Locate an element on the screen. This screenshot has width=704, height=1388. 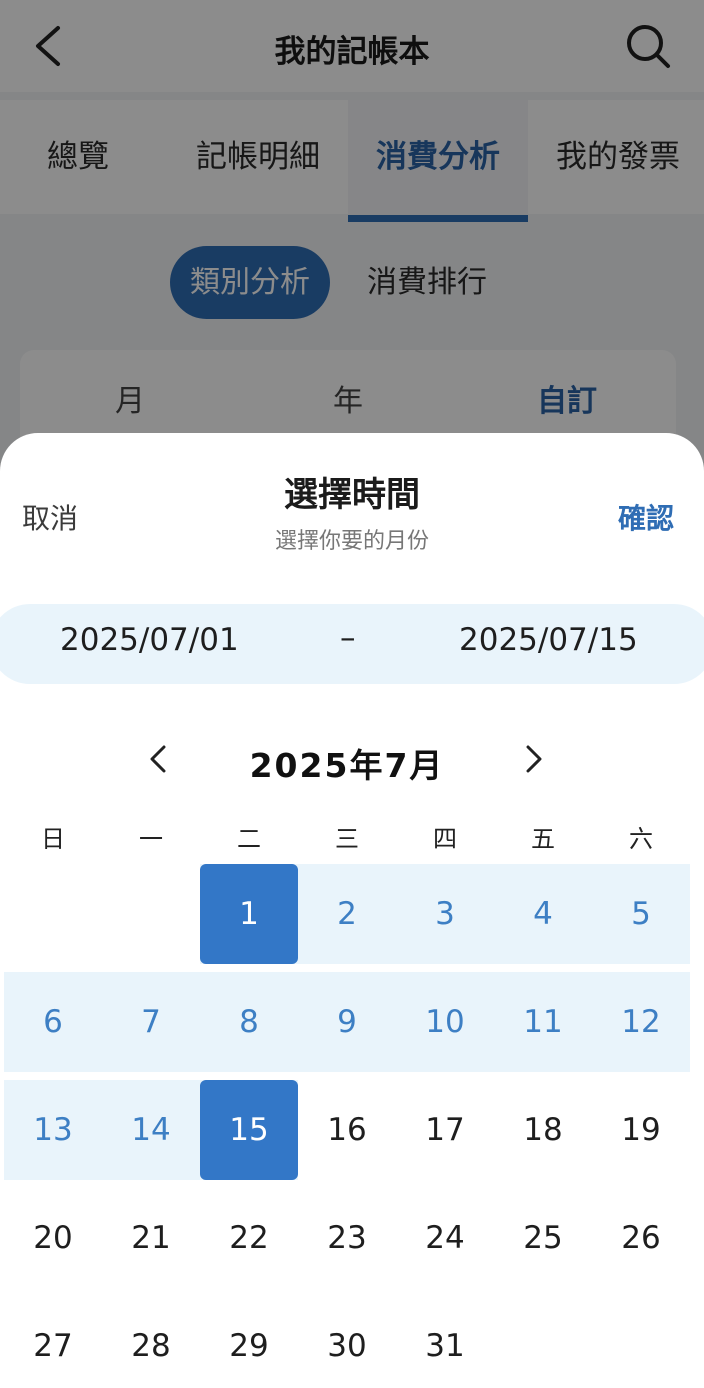
range-start-date: 2025/07/01 is located at coordinates (149, 640).